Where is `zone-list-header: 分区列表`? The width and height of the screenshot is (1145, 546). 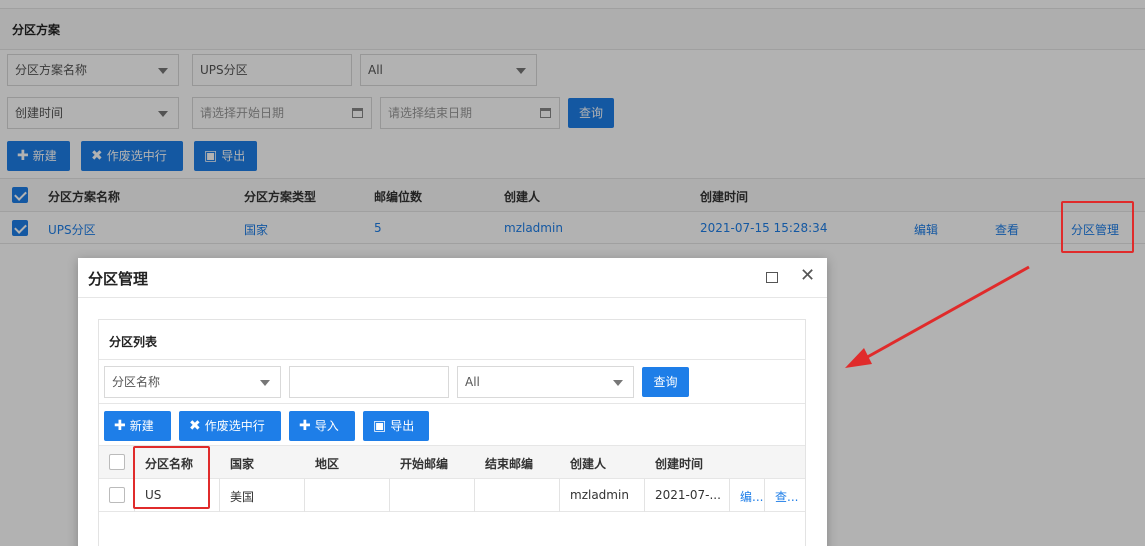 zone-list-header: 分区列表 is located at coordinates (452, 340).